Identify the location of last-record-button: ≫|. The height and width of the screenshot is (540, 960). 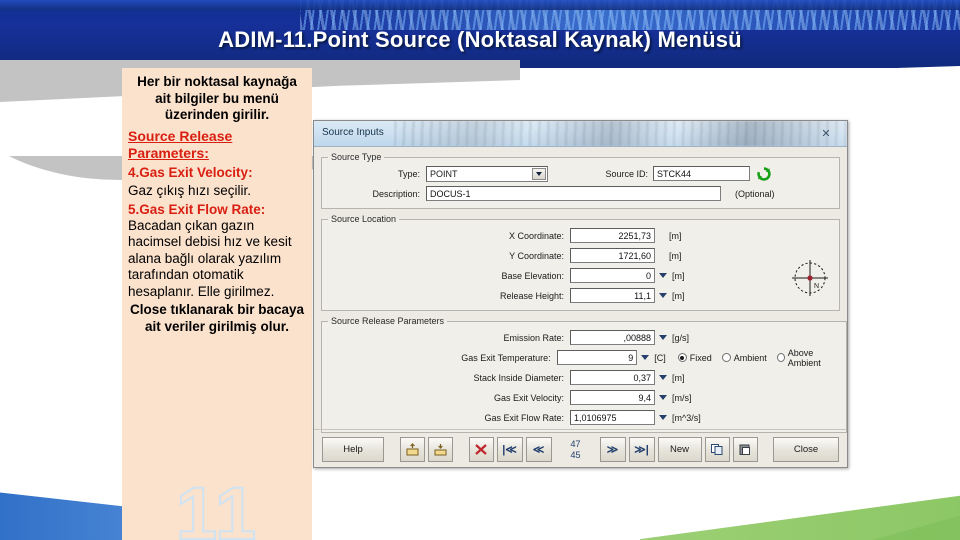
(641, 449).